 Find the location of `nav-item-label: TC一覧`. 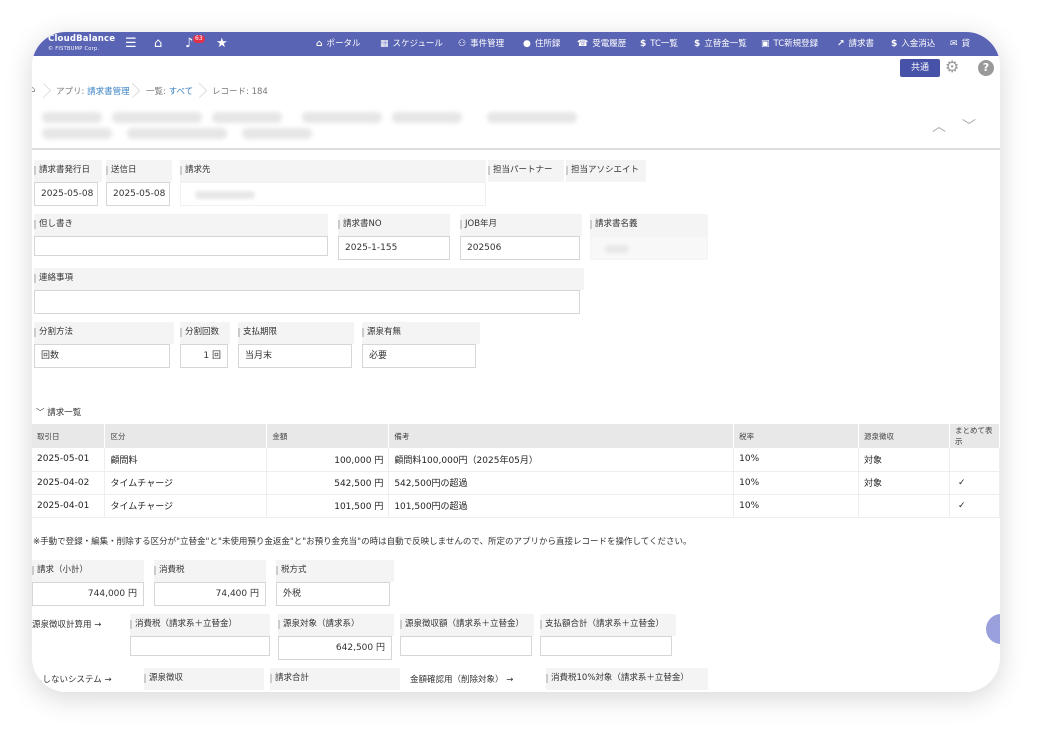

nav-item-label: TC一覧 is located at coordinates (664, 44).